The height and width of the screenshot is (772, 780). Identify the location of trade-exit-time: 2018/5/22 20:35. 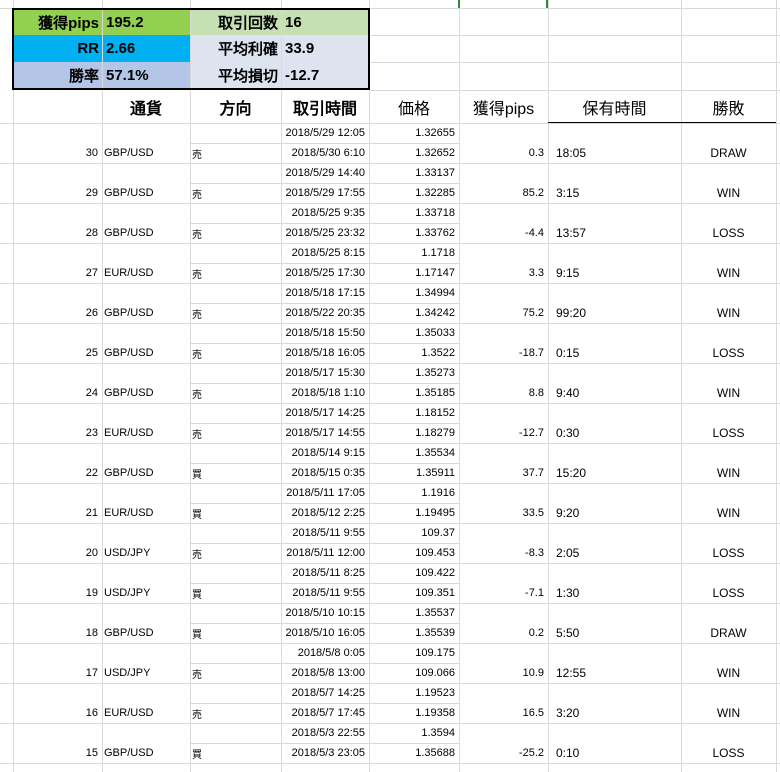
(325, 313).